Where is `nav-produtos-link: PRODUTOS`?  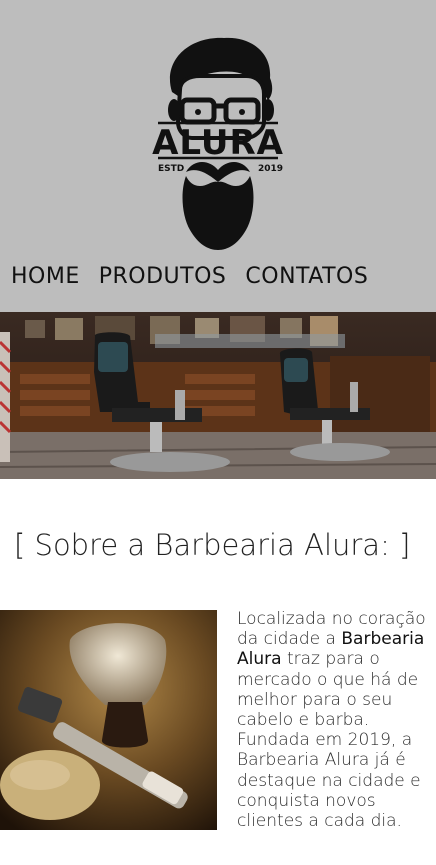 nav-produtos-link: PRODUTOS is located at coordinates (163, 276).